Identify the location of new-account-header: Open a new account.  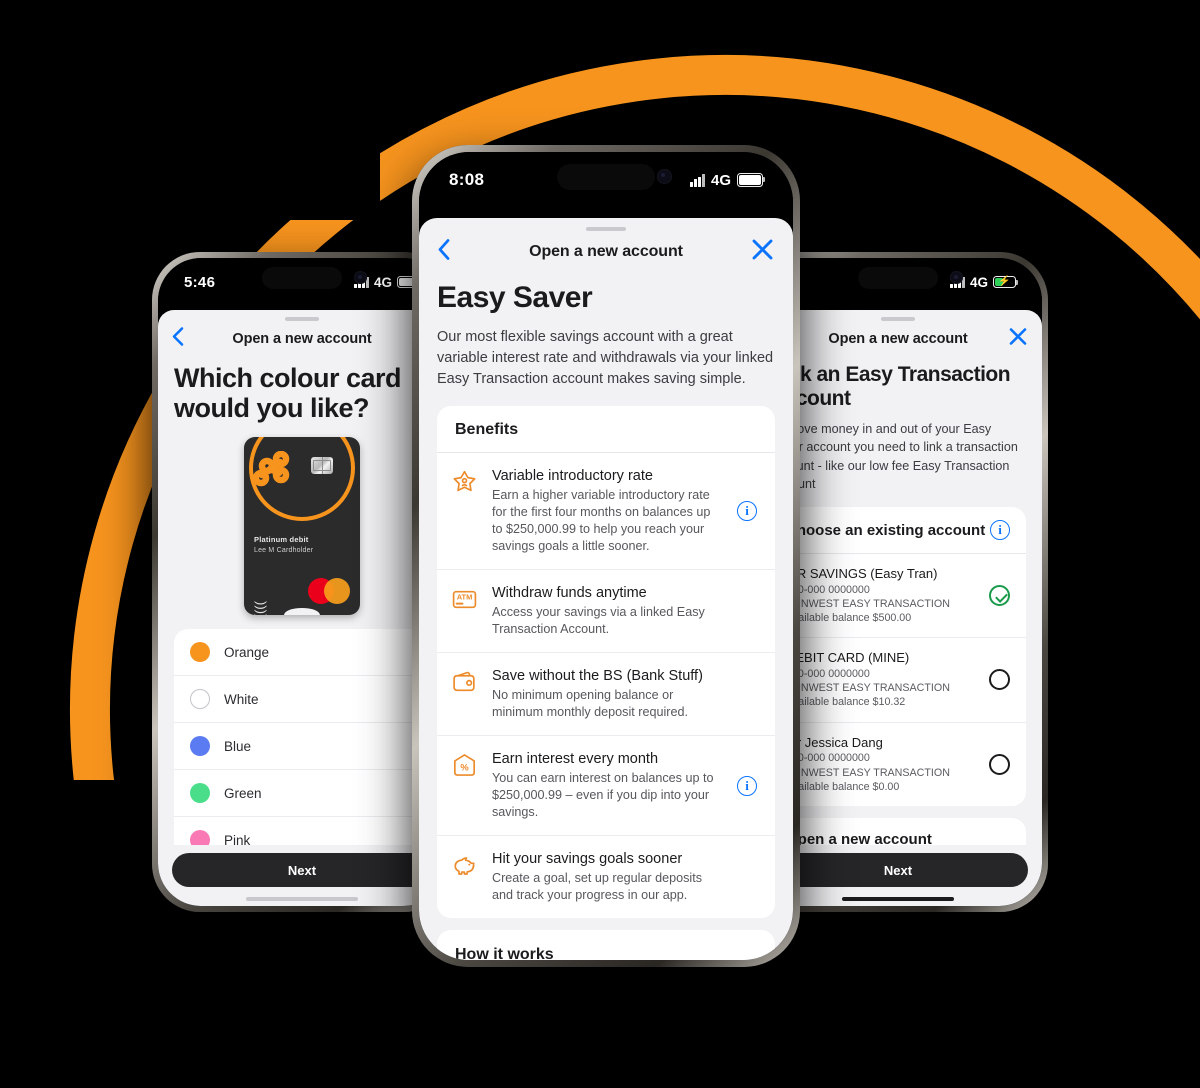
(898, 831).